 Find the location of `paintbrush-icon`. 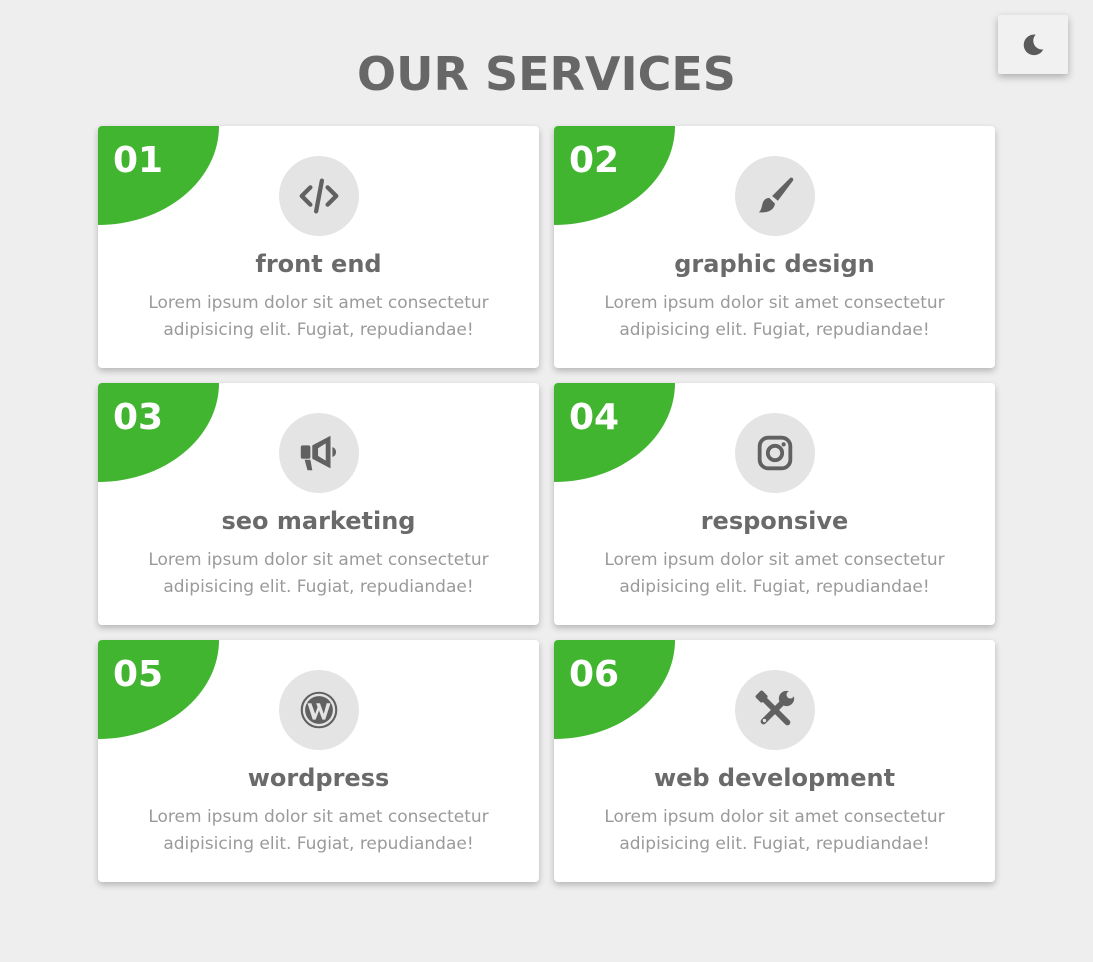

paintbrush-icon is located at coordinates (776, 195).